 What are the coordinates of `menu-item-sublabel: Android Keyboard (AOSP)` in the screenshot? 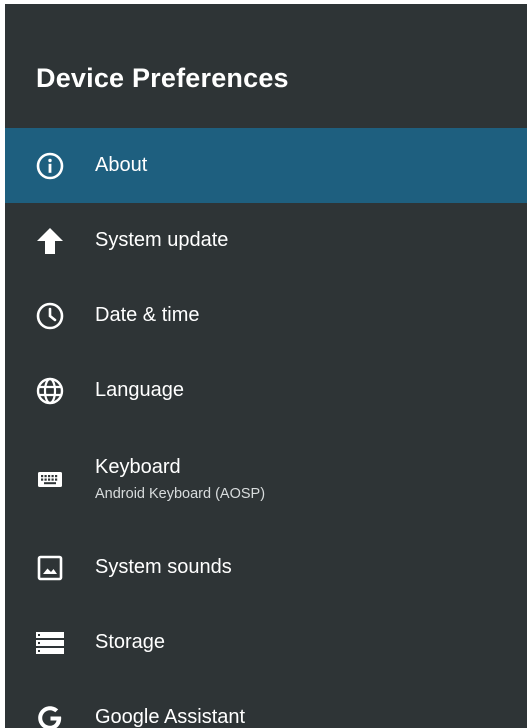 It's located at (180, 494).